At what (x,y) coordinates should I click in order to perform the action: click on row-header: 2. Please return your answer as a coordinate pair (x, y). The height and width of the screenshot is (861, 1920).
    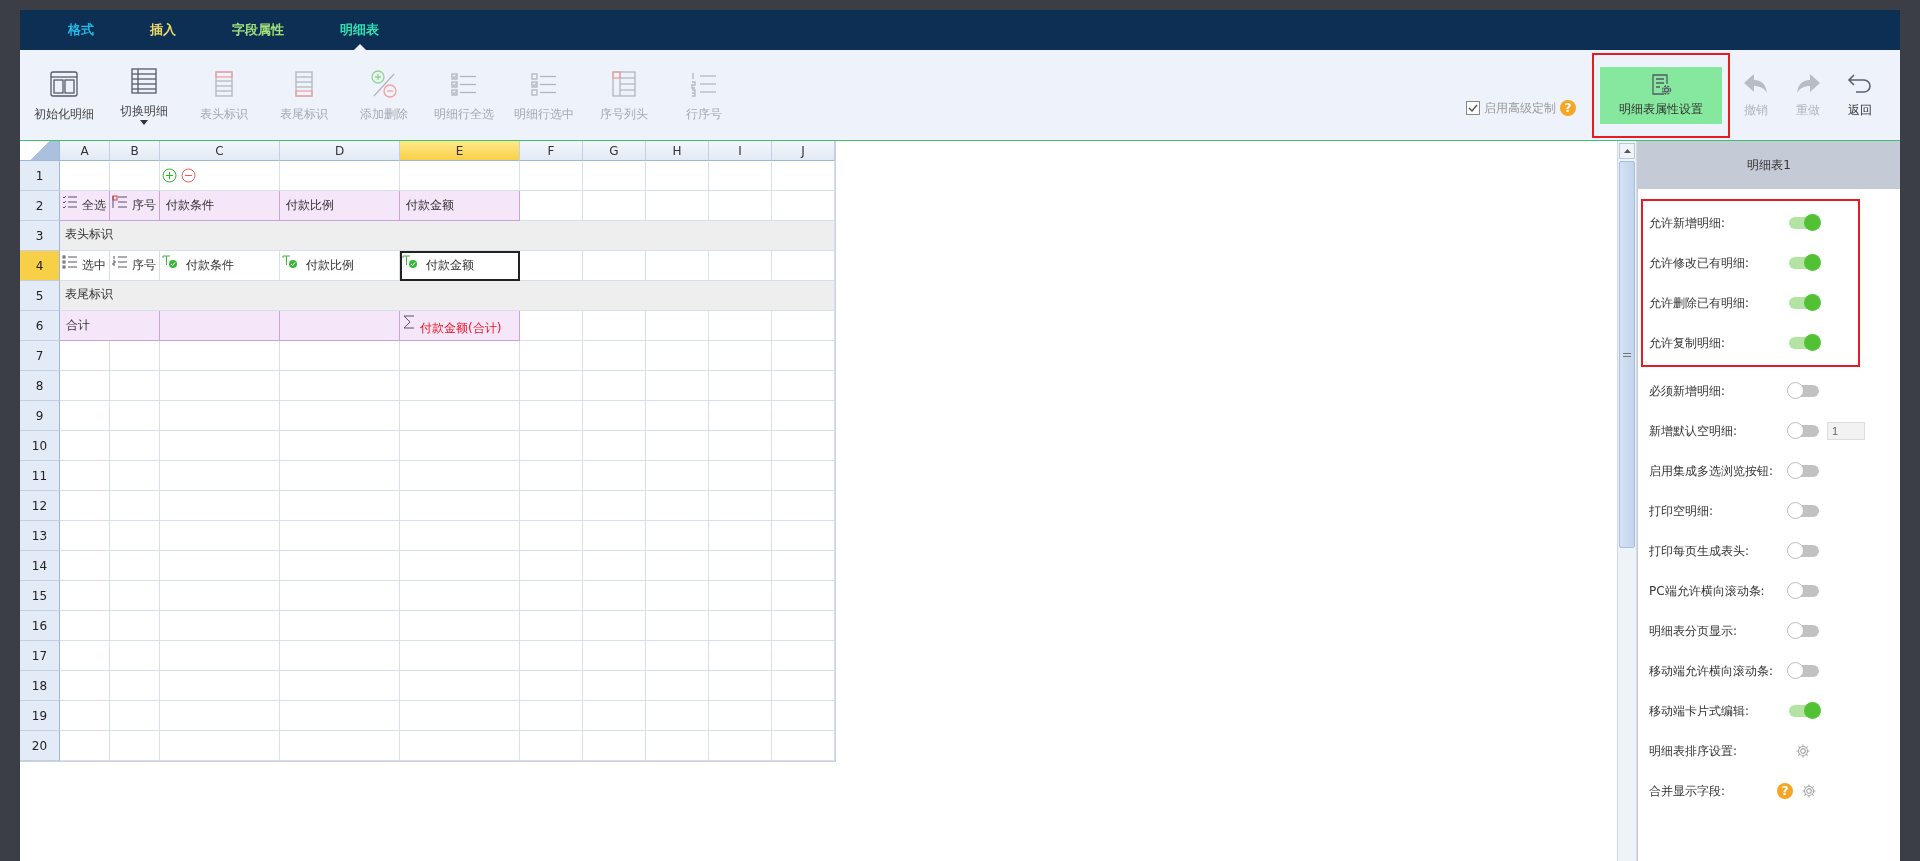
    Looking at the image, I should click on (40, 206).